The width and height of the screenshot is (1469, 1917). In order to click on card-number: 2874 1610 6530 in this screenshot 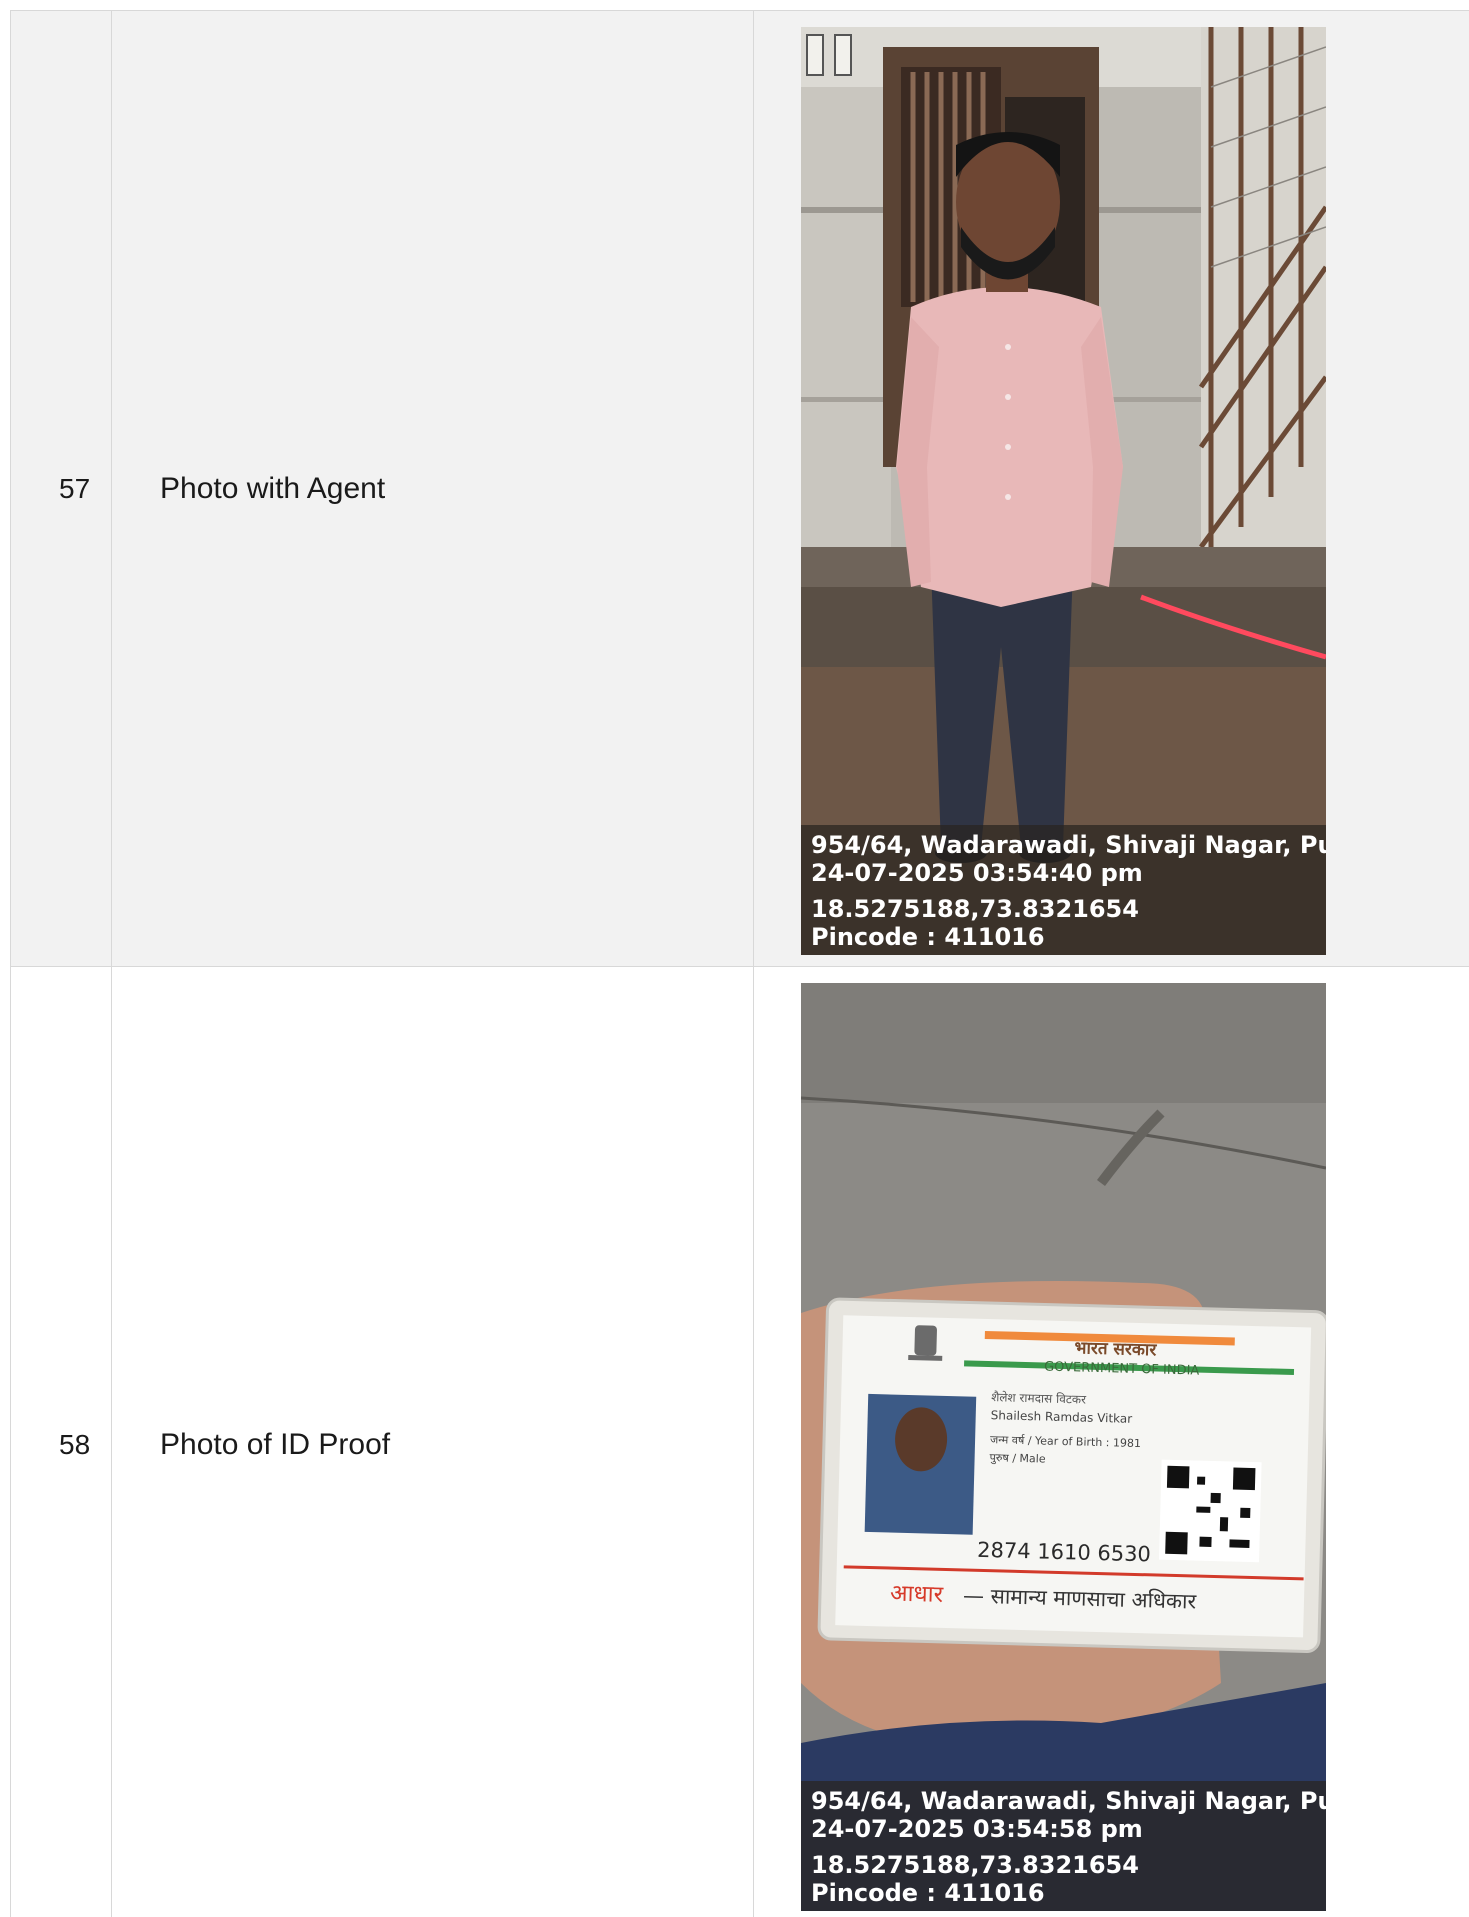, I will do `click(1064, 1552)`.